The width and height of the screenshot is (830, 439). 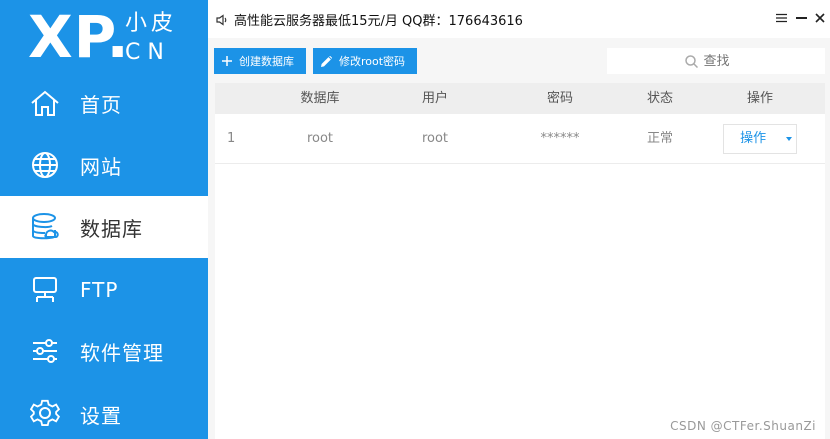 I want to click on sidebar-item-label: 数据库, so click(x=111, y=228).